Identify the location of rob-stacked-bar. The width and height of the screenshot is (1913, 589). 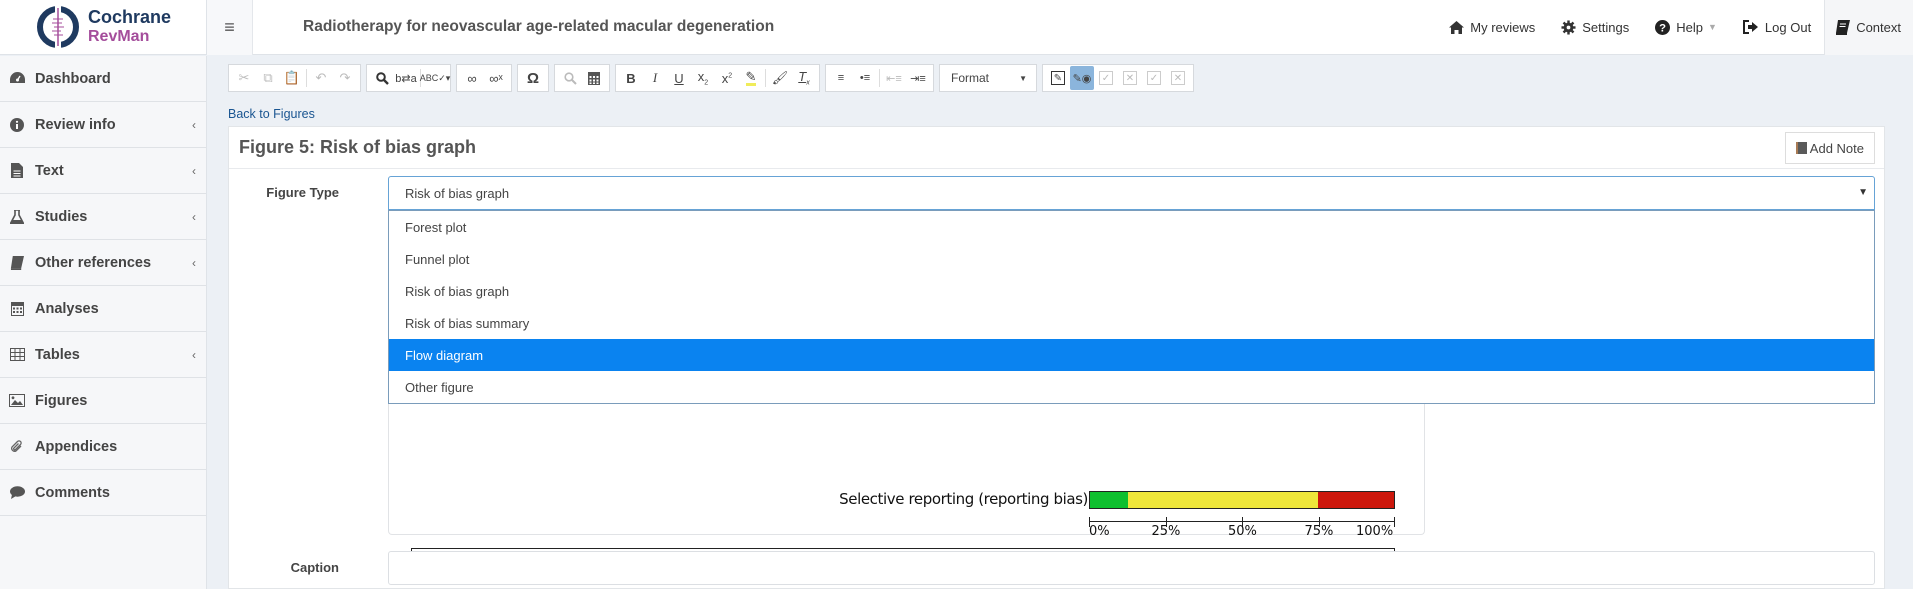
(1242, 500).